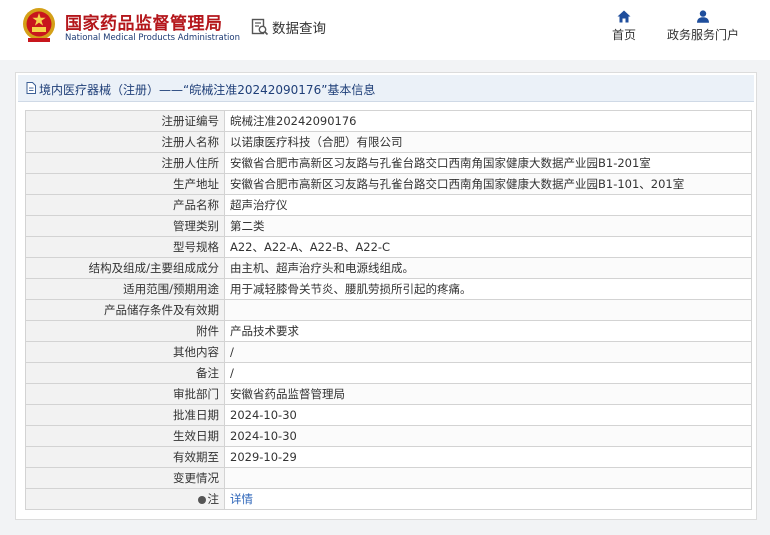 The image size is (770, 535). I want to click on table-row: 结构及组成/主要组成成分 由主机、超声治疗头和电源线组成。, so click(388, 268).